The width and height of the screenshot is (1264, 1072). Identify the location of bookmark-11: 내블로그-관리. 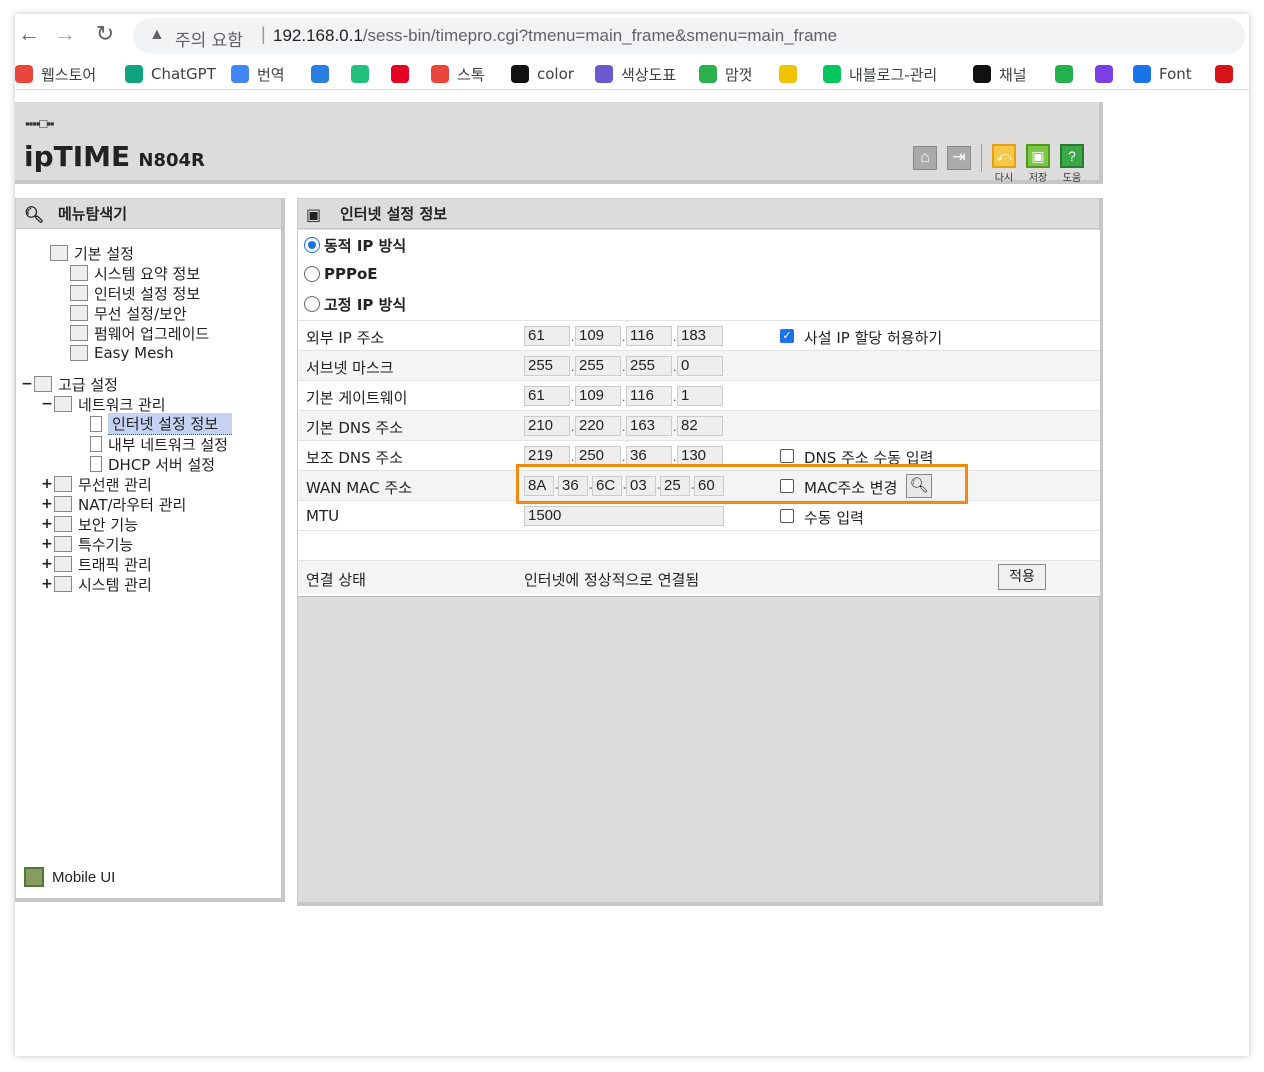
(880, 74).